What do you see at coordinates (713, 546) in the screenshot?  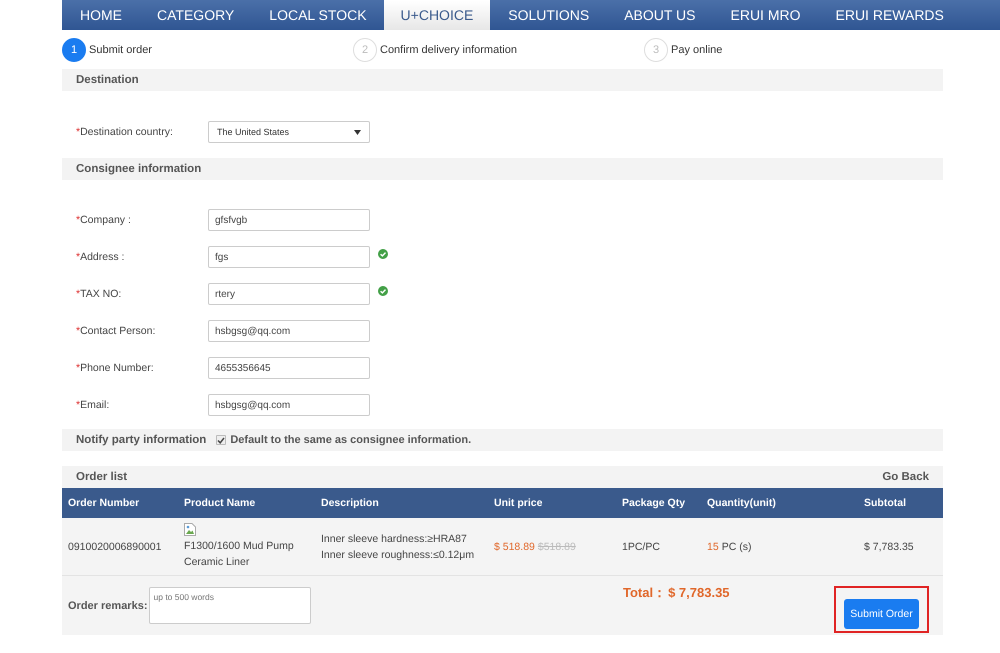 I see `quantity: 15` at bounding box center [713, 546].